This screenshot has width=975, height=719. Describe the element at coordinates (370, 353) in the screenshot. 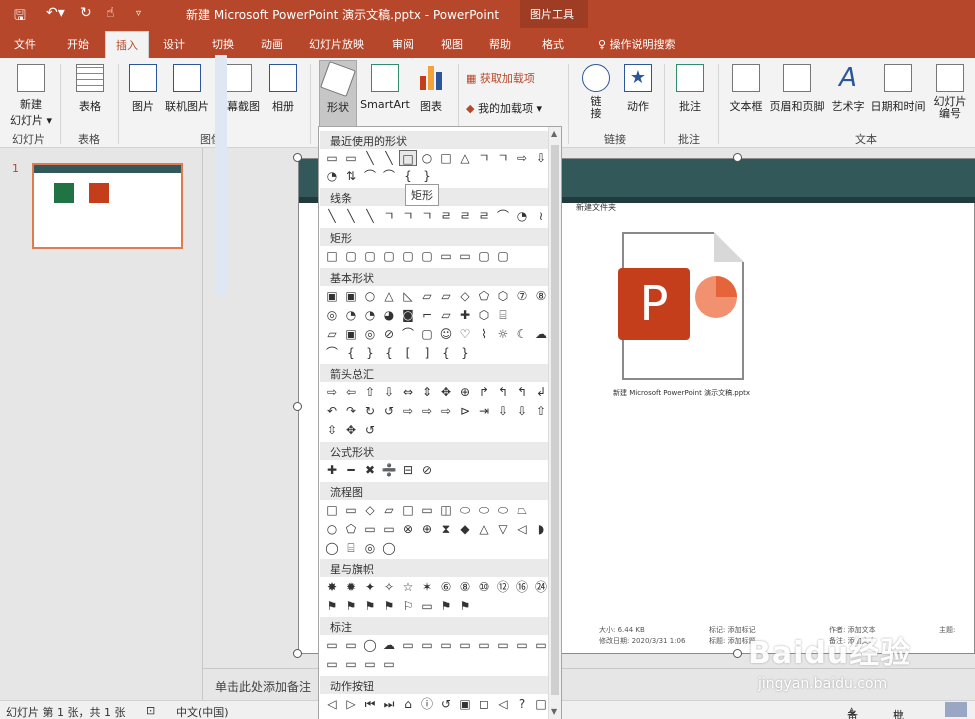

I see `shape-option-icon: }` at that location.